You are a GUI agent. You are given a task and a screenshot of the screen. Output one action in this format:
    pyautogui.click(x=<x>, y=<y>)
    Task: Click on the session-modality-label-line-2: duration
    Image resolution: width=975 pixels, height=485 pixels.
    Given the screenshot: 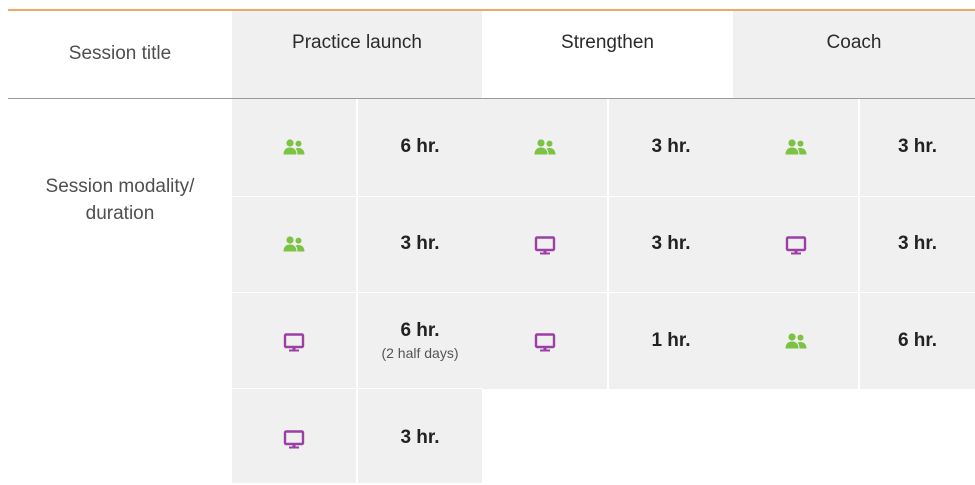 What is the action you would take?
    pyautogui.click(x=120, y=213)
    